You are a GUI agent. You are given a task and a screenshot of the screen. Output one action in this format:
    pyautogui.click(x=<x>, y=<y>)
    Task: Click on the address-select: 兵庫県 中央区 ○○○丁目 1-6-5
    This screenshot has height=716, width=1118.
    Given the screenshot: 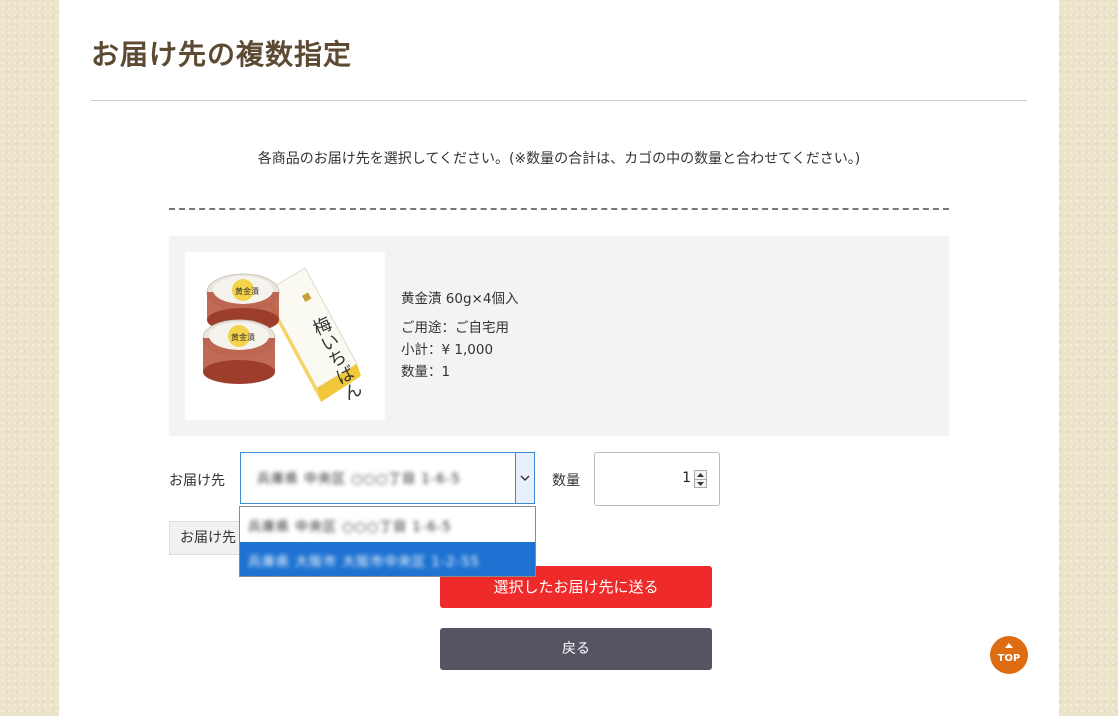 What is the action you would take?
    pyautogui.click(x=387, y=478)
    